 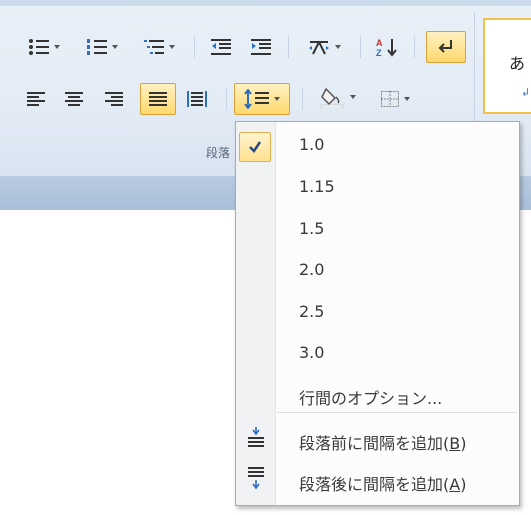 I want to click on menu-separator, so click(x=397, y=412).